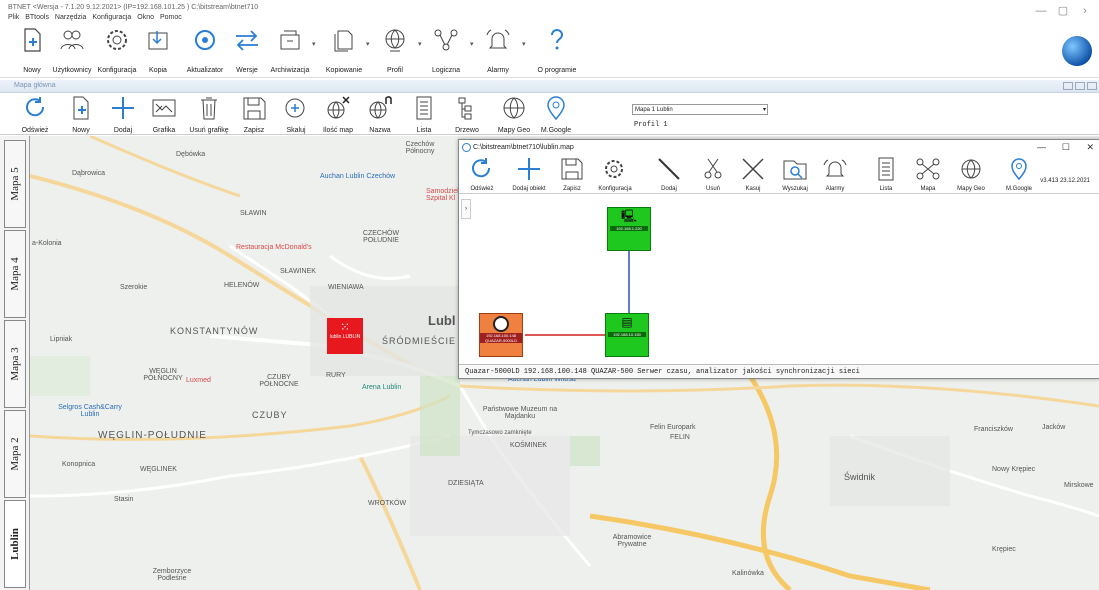 Image resolution: width=1099 pixels, height=590 pixels. I want to click on sub-list-button: Lista, so click(886, 175).